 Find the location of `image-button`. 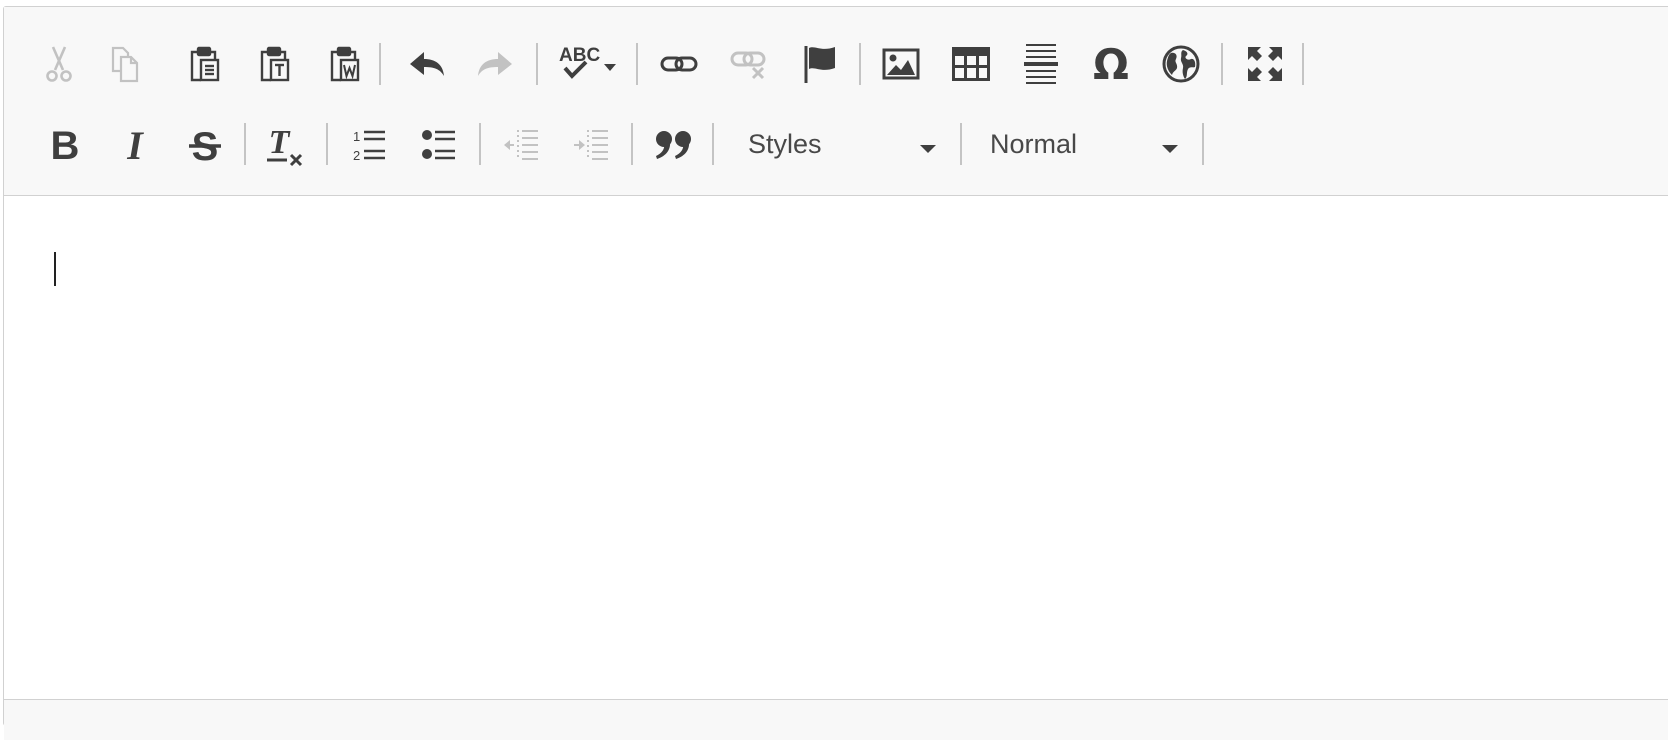

image-button is located at coordinates (901, 64).